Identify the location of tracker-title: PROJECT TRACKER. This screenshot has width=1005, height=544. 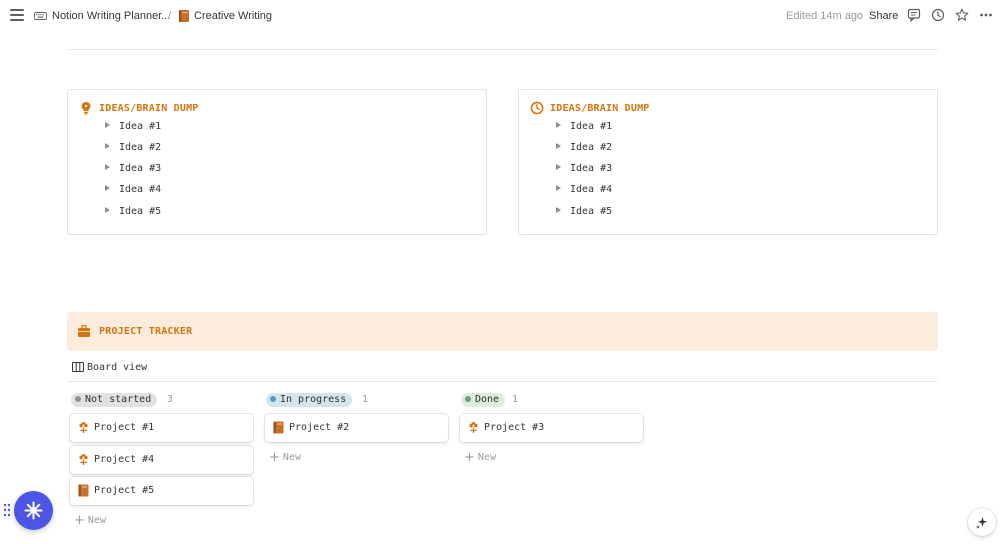
(146, 331).